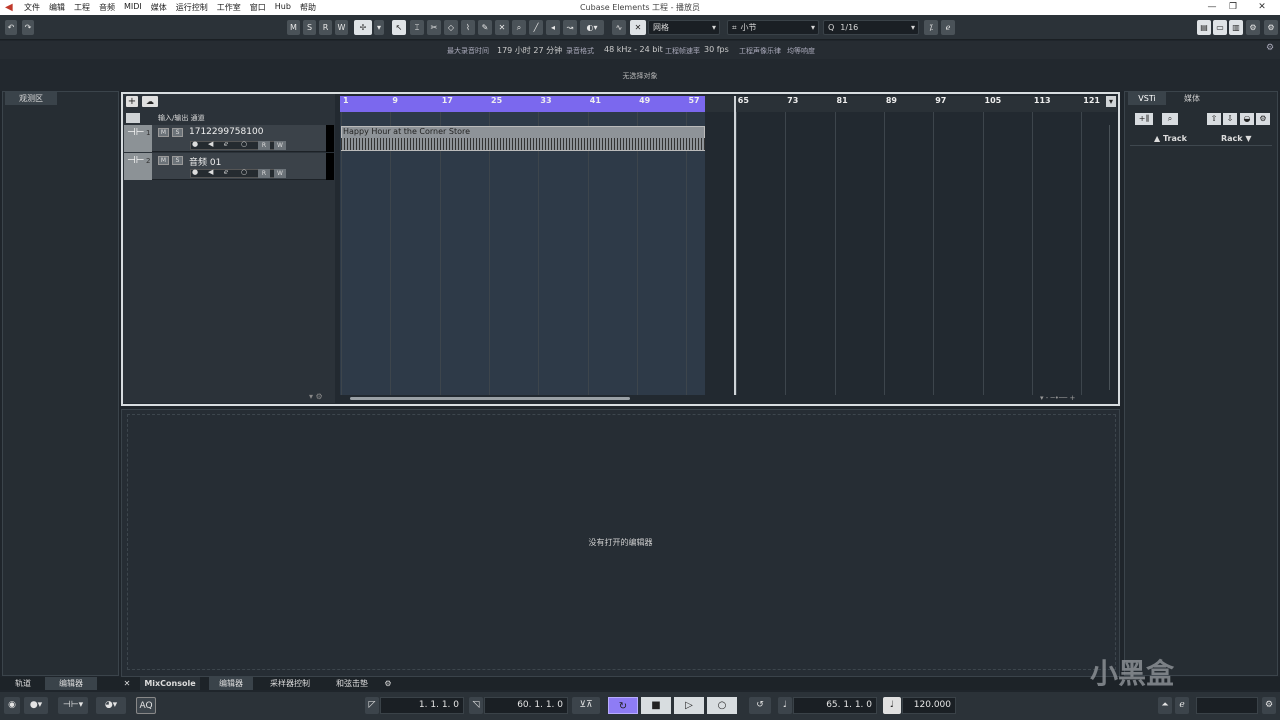 The width and height of the screenshot is (1280, 720). What do you see at coordinates (163, 160) in the screenshot?
I see `track-mute-button: M` at bounding box center [163, 160].